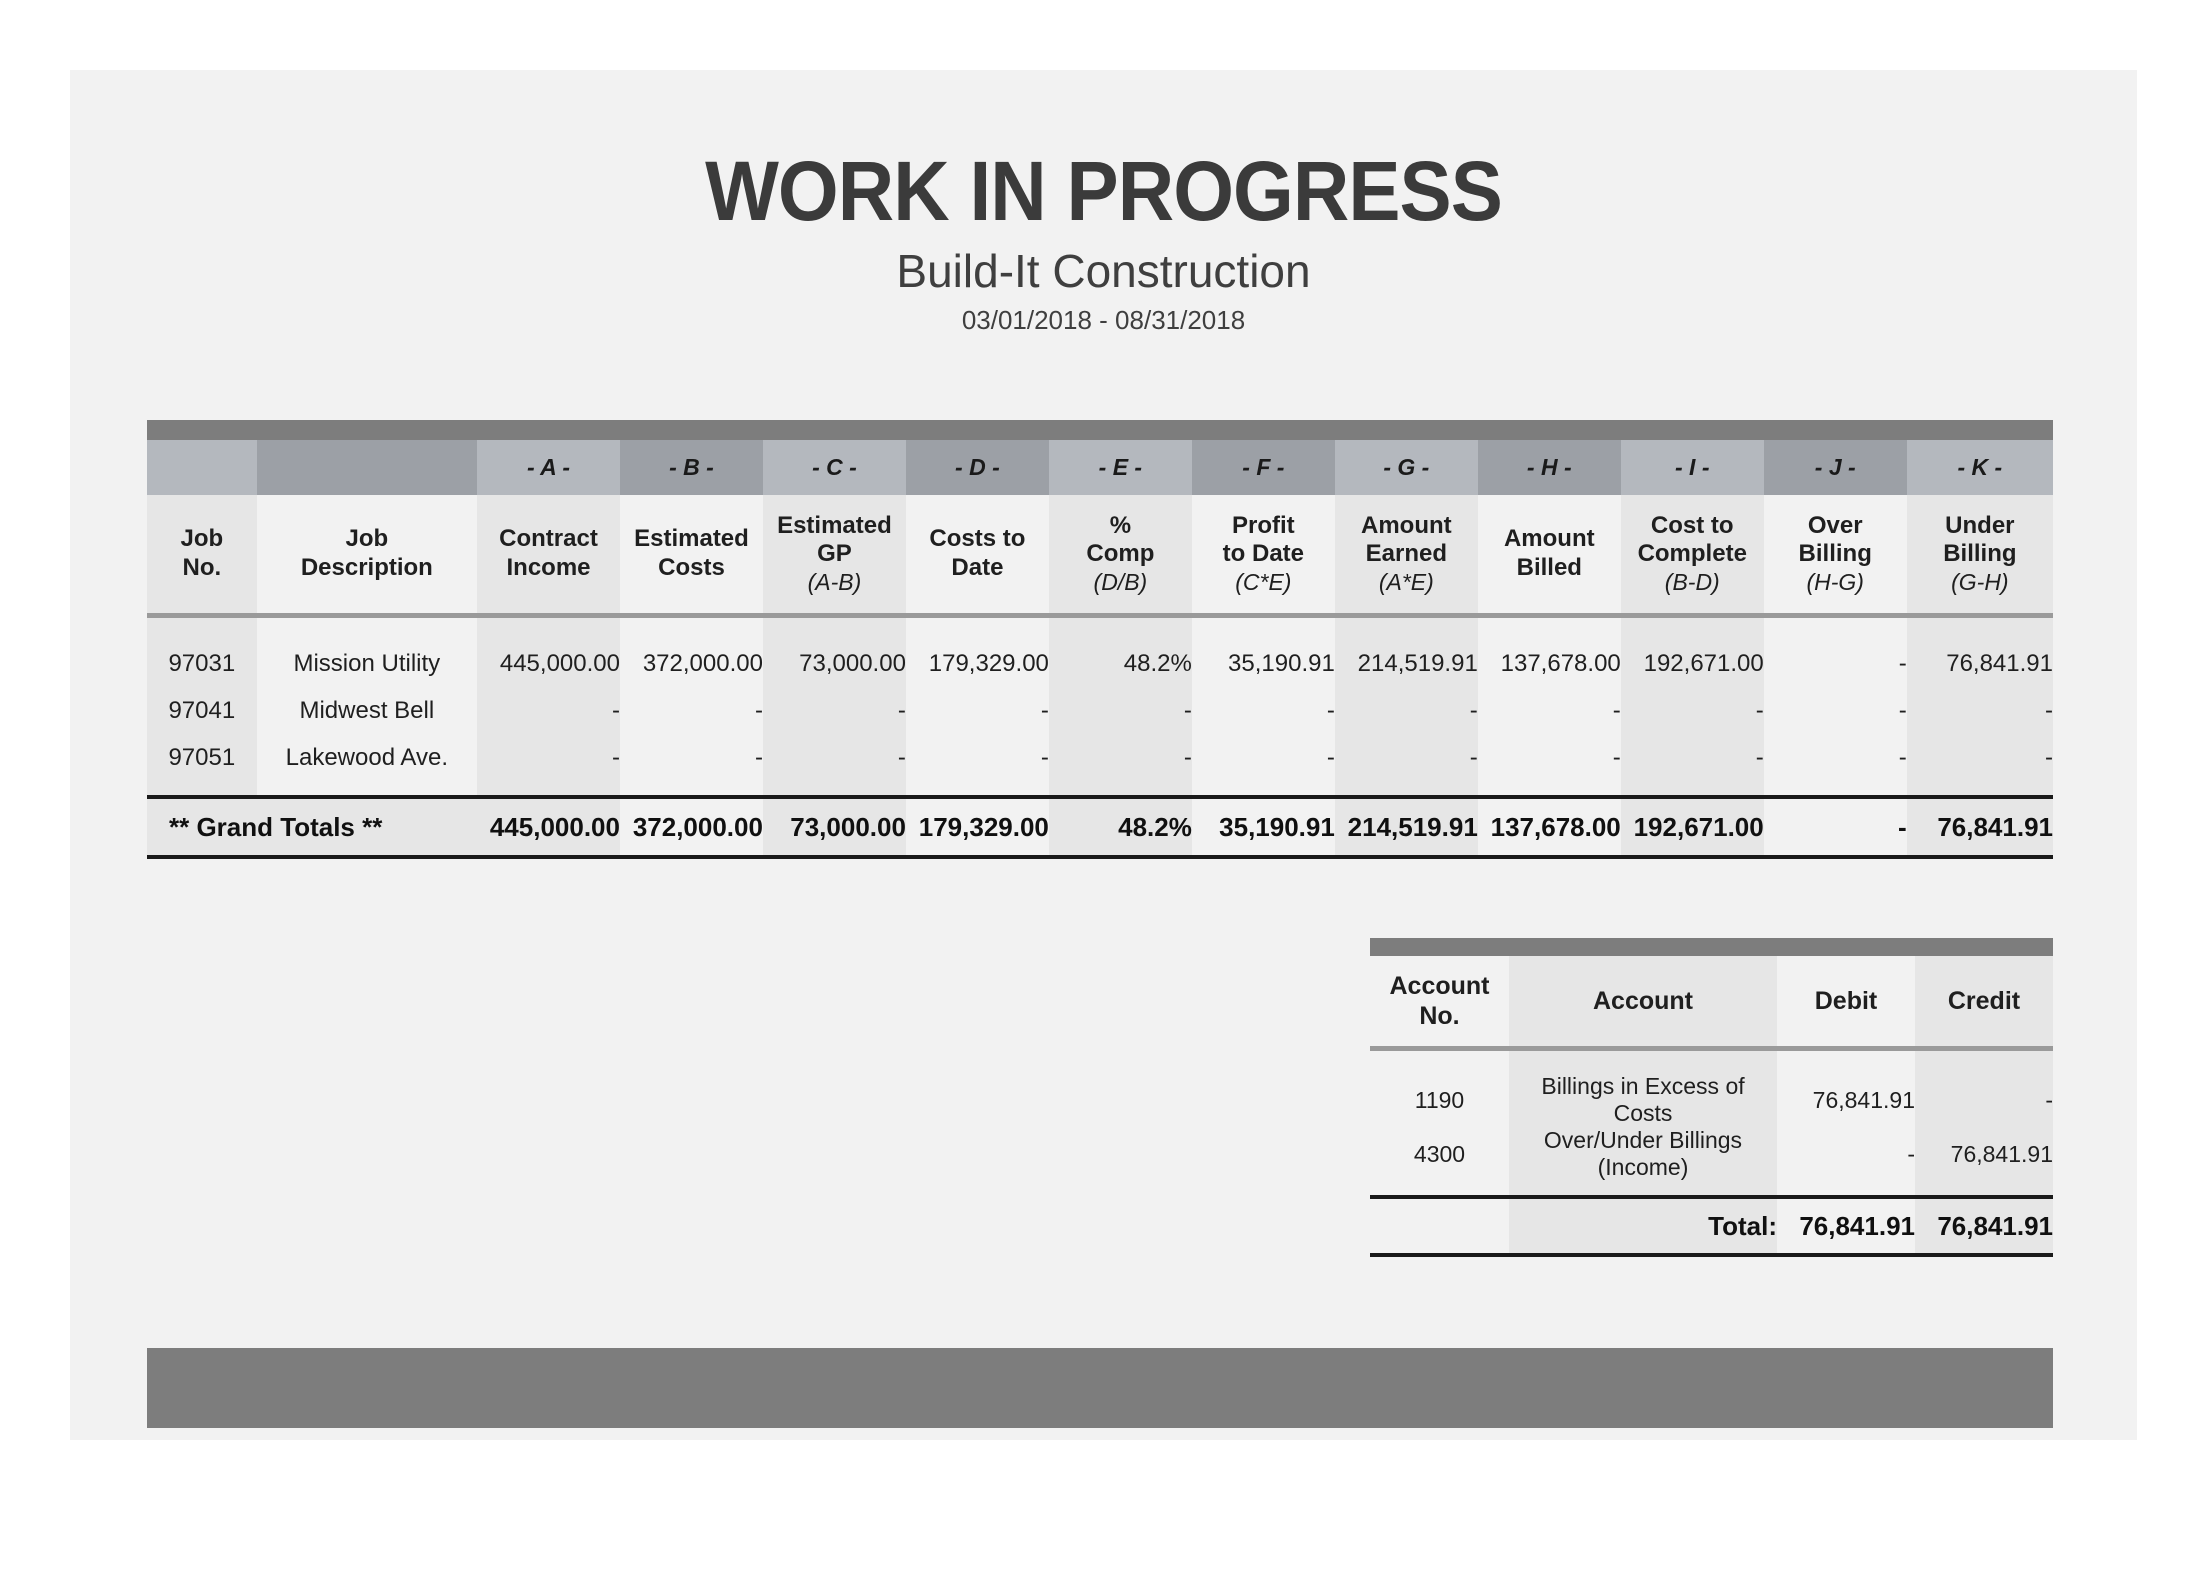 The height and width of the screenshot is (1584, 2200). I want to click on column-header-over-billing: Over Billing (H-G), so click(1835, 554).